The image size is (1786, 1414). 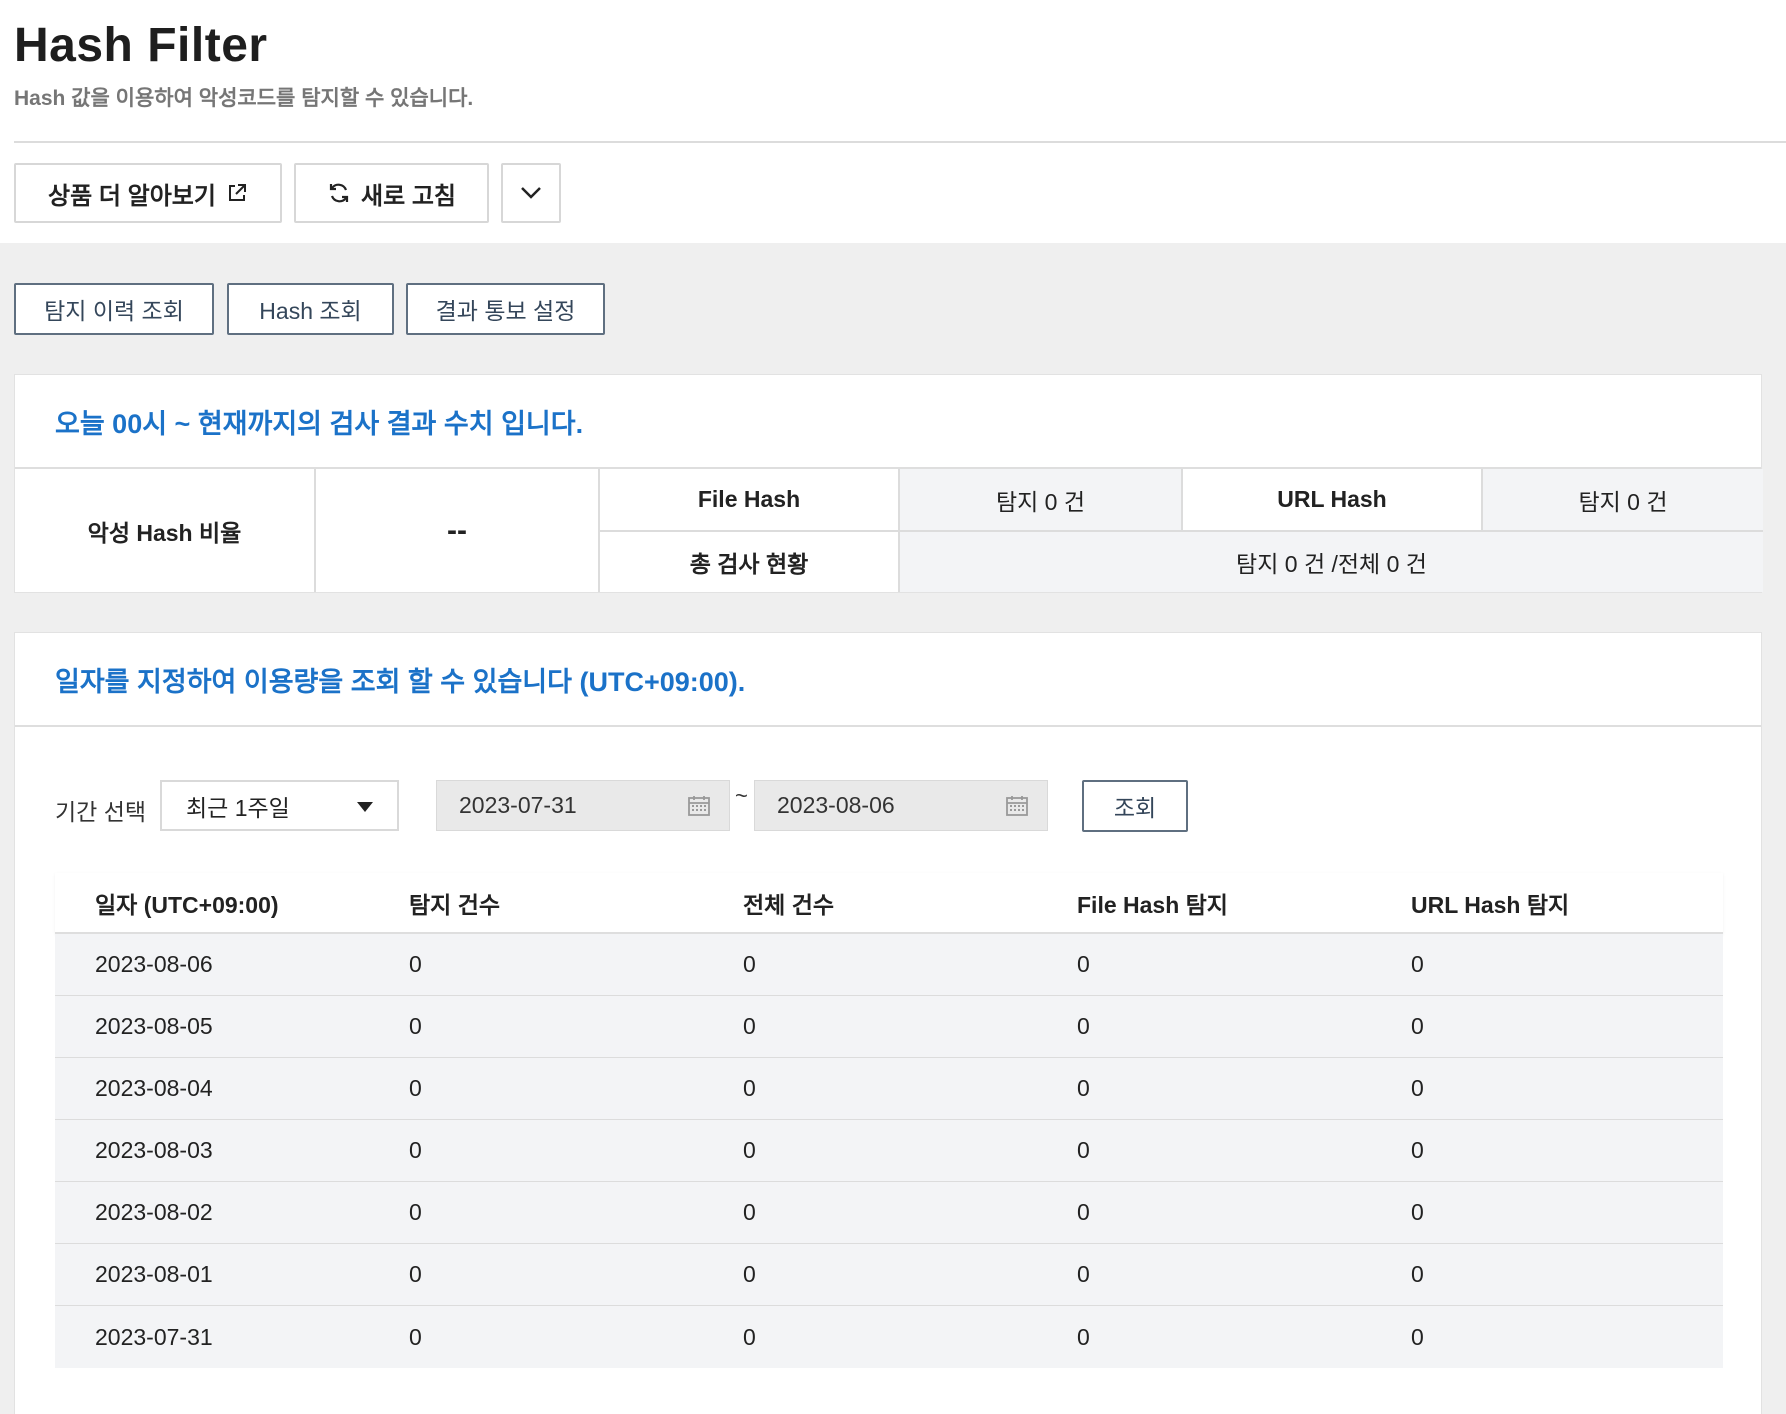 I want to click on cell-date: 2023-08-04, so click(x=154, y=1088).